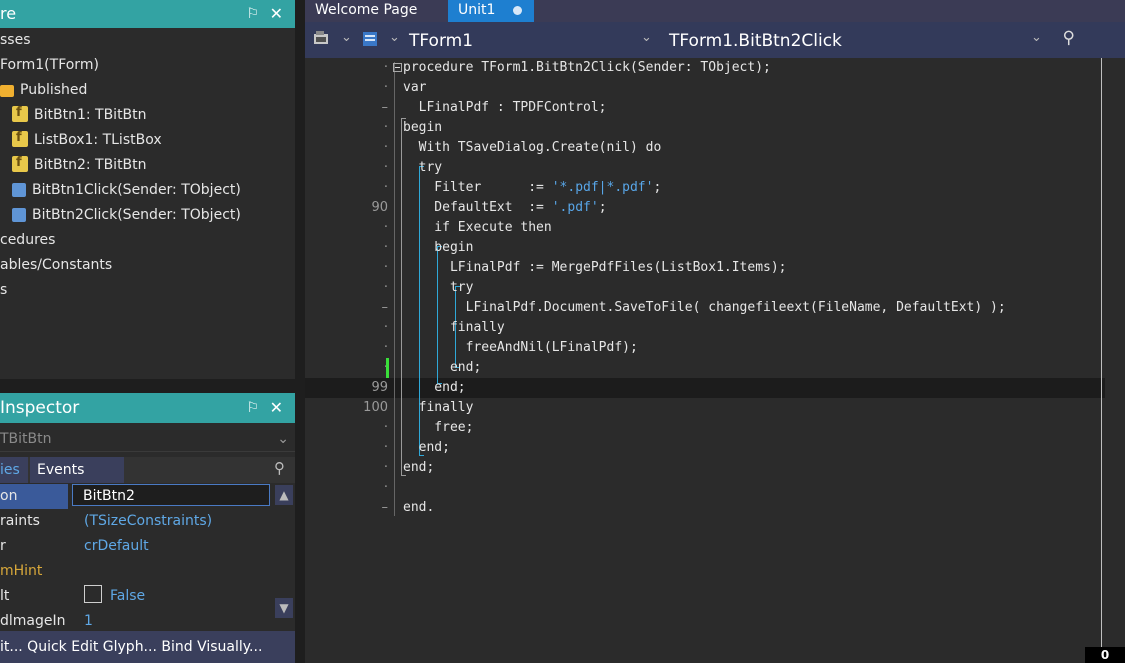 The height and width of the screenshot is (663, 1125). I want to click on tab-unit1: Unit1, so click(491, 11).